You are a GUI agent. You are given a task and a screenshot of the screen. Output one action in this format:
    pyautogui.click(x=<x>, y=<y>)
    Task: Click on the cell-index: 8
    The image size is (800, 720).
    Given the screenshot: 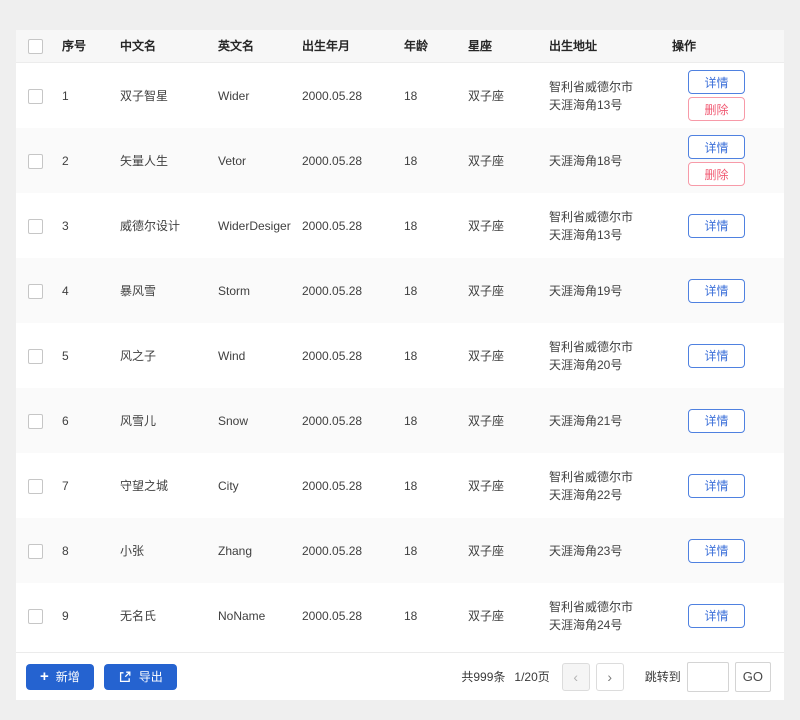 What is the action you would take?
    pyautogui.click(x=65, y=550)
    